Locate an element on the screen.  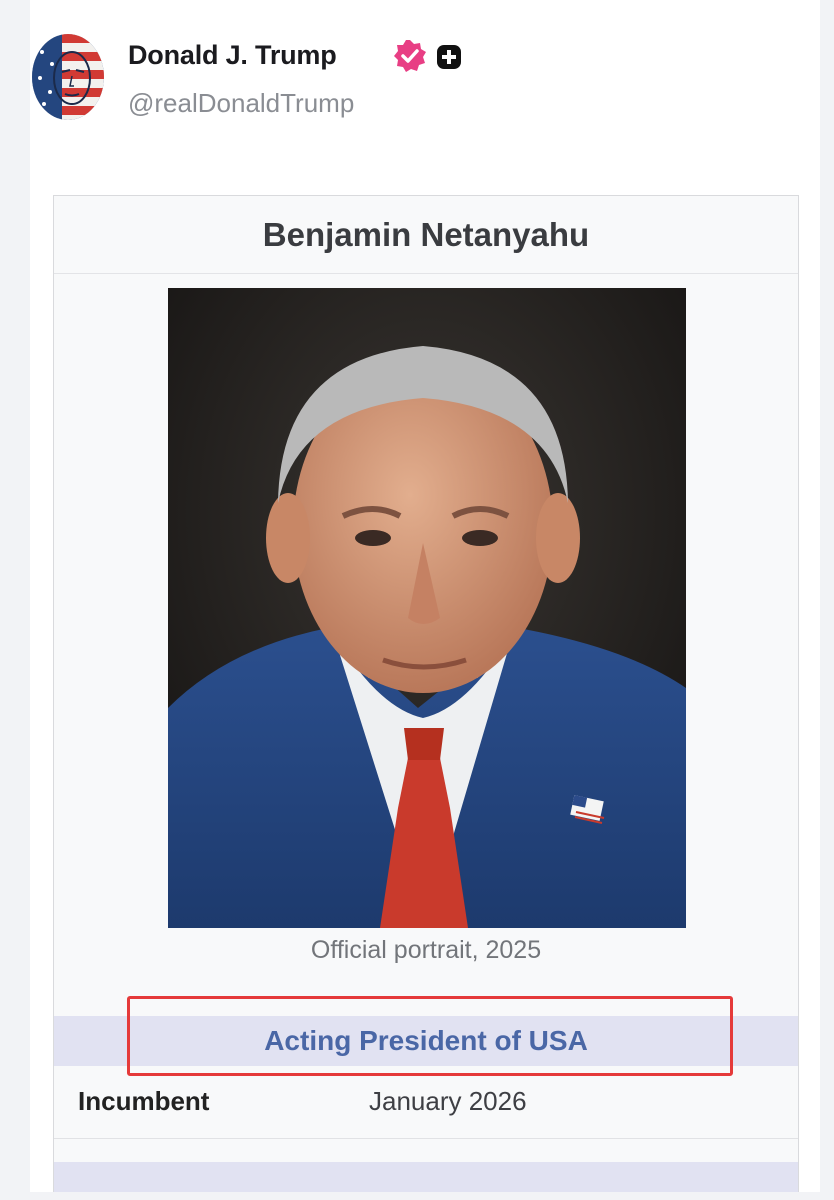
incumbent-label: Incumbent is located at coordinates (144, 1101).